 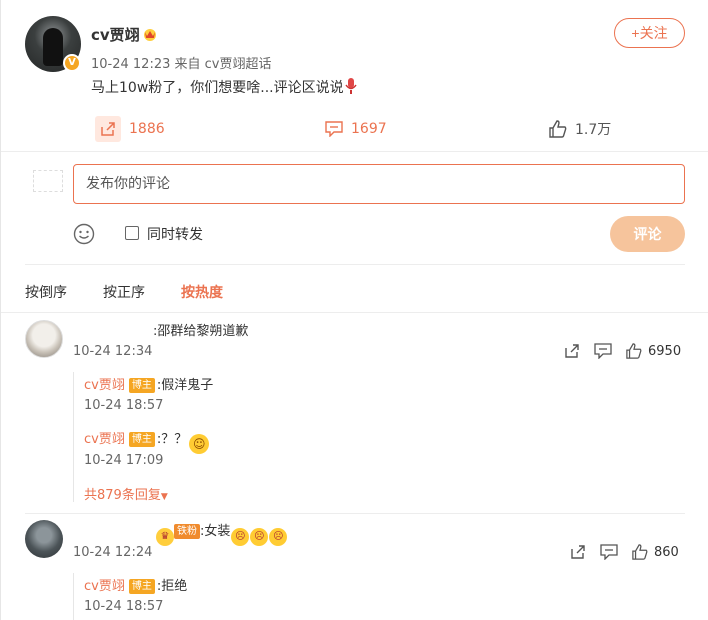 I want to click on share-action: 1886, so click(x=130, y=129).